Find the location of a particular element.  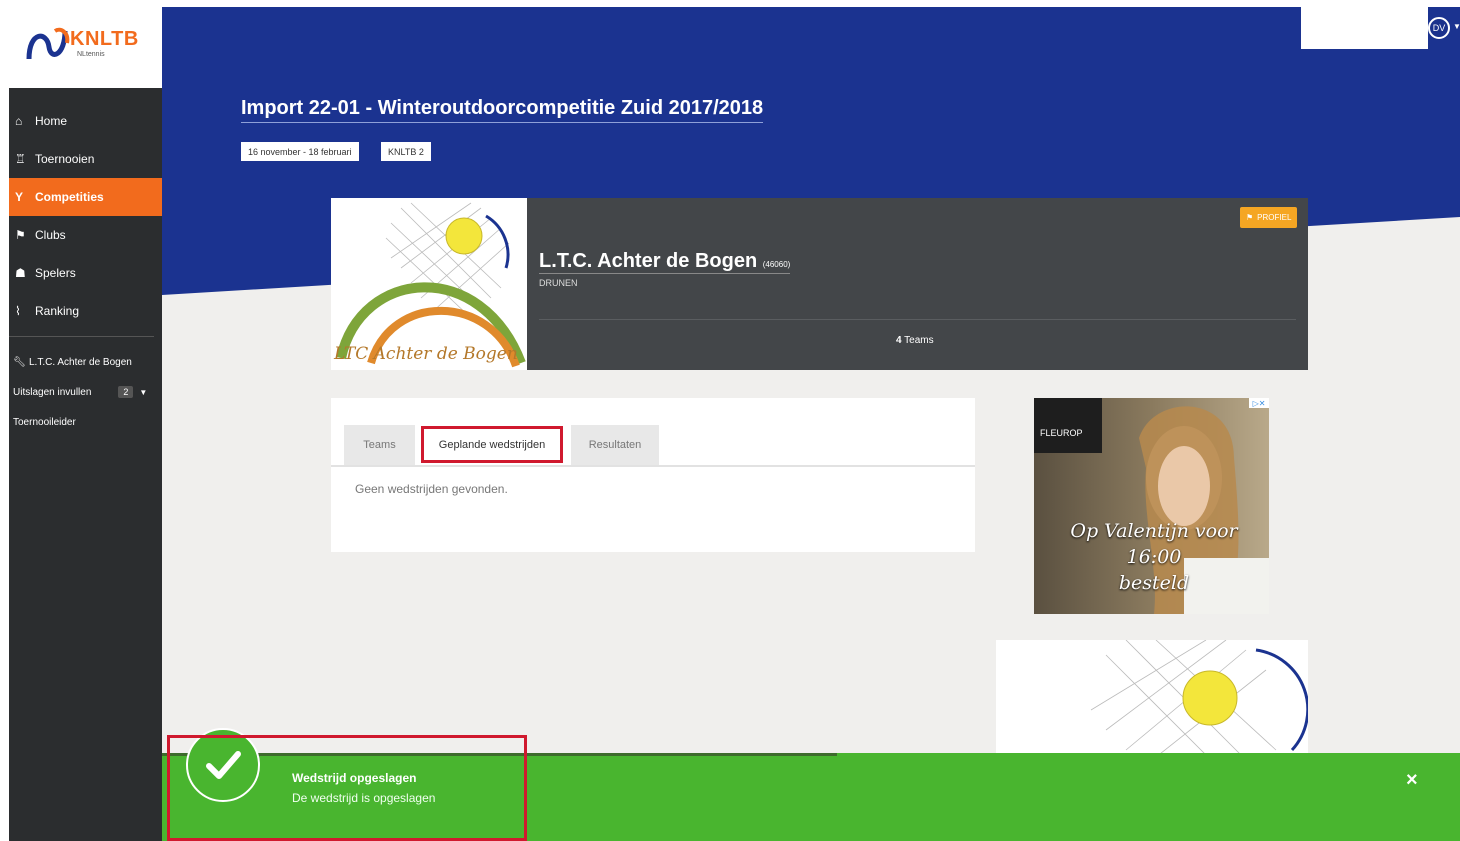

sidebar-club-link: 🔧︎ L.T.C. Achter de Bogen is located at coordinates (85, 362).